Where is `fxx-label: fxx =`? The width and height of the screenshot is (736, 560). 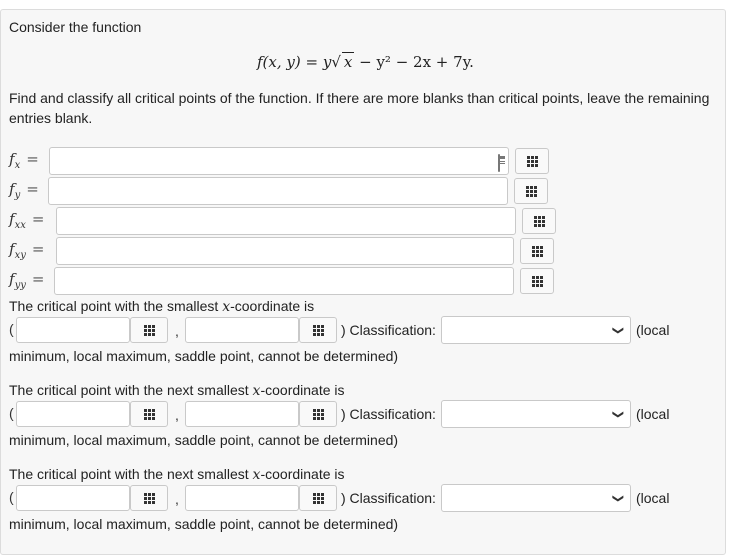 fxx-label: fxx = is located at coordinates (27, 220).